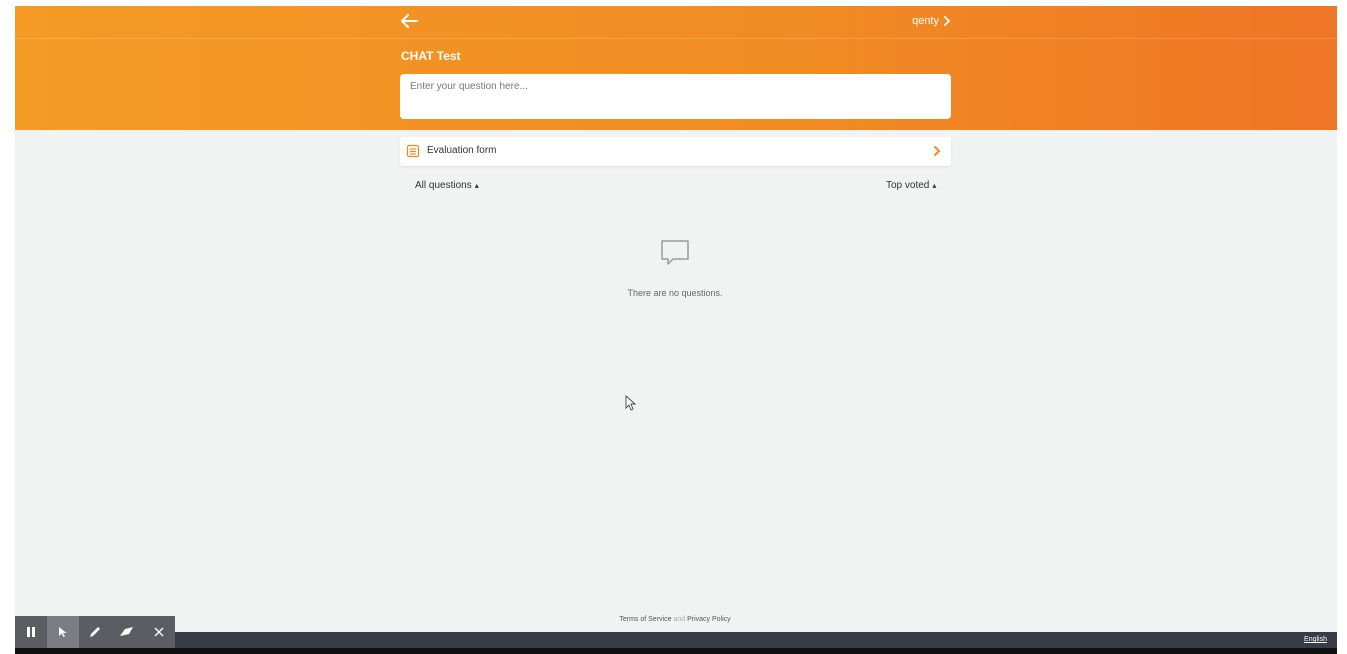 This screenshot has width=1347, height=654. I want to click on empty-state-text: There are no questions., so click(675, 293).